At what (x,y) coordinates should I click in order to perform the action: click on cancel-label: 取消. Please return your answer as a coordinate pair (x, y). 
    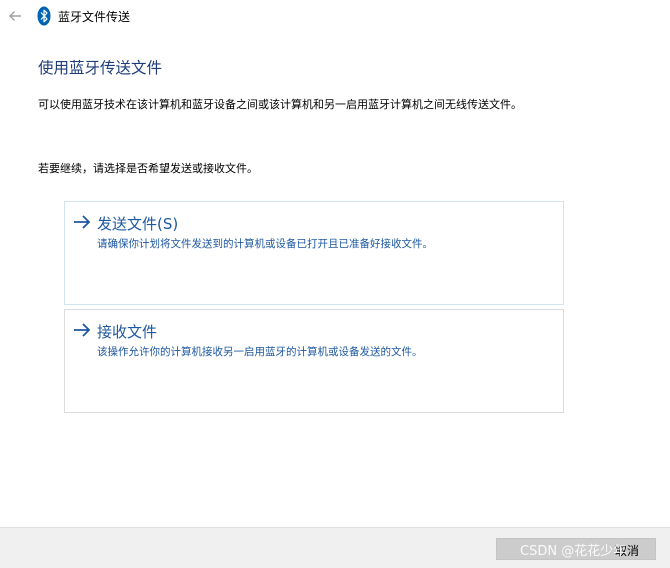
    Looking at the image, I should click on (626, 551).